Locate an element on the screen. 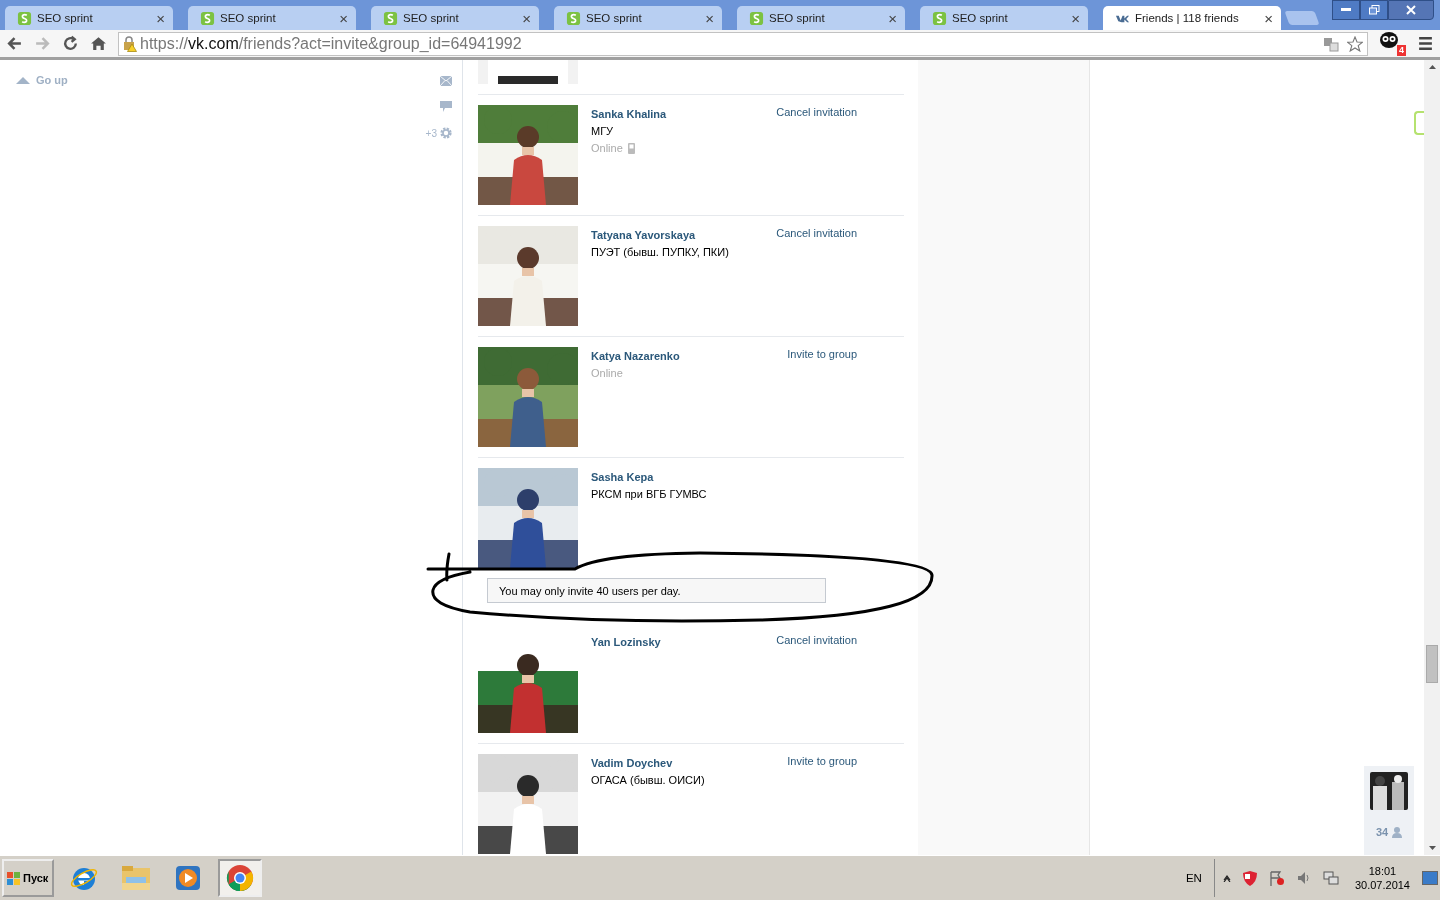  up-triangle-icon is located at coordinates (23, 80).